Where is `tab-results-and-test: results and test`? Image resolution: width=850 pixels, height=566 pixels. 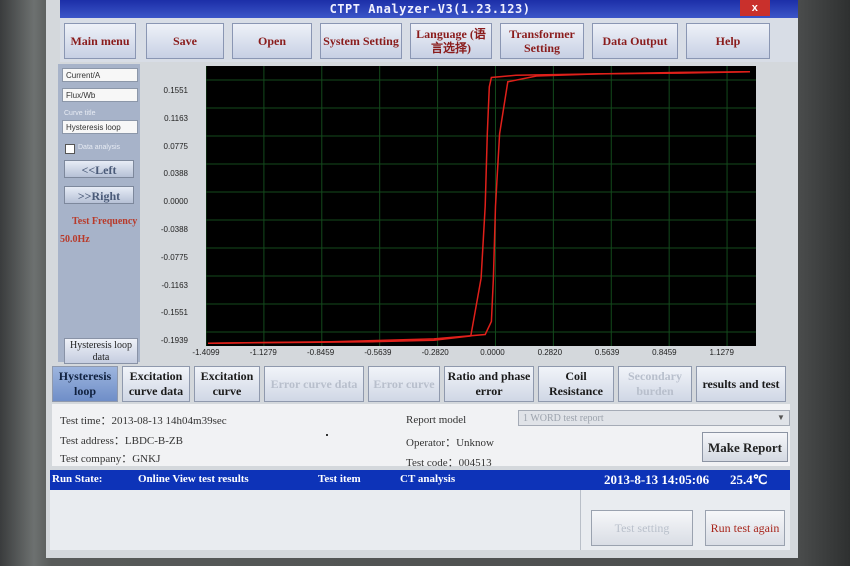
tab-results-and-test: results and test is located at coordinates (741, 384).